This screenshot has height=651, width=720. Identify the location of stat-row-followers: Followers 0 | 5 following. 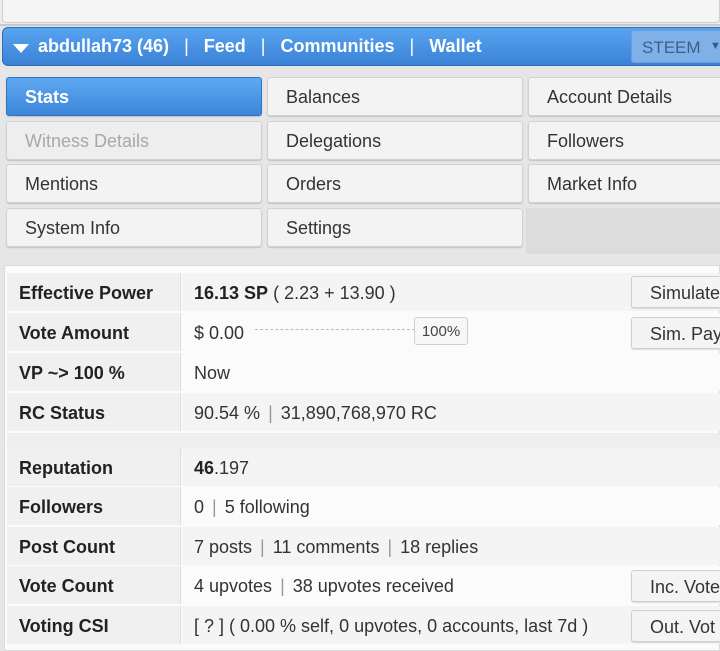
(363, 506).